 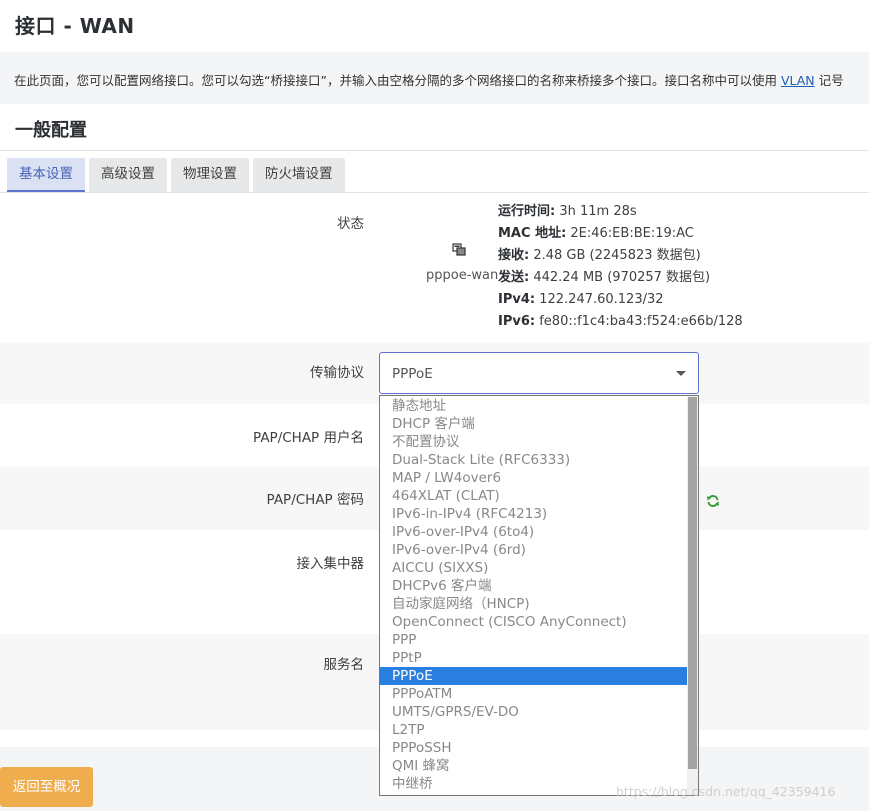 What do you see at coordinates (532, 233) in the screenshot?
I see `status-mac-key: MAC 地址:` at bounding box center [532, 233].